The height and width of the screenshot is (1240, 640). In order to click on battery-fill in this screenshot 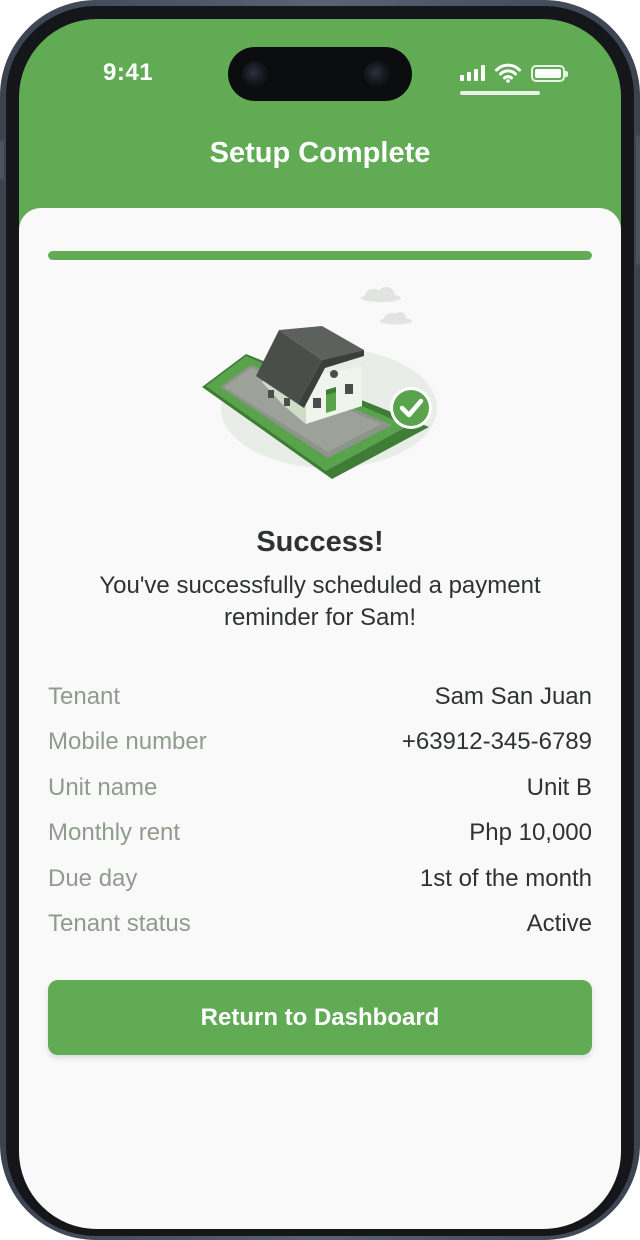, I will do `click(548, 73)`.